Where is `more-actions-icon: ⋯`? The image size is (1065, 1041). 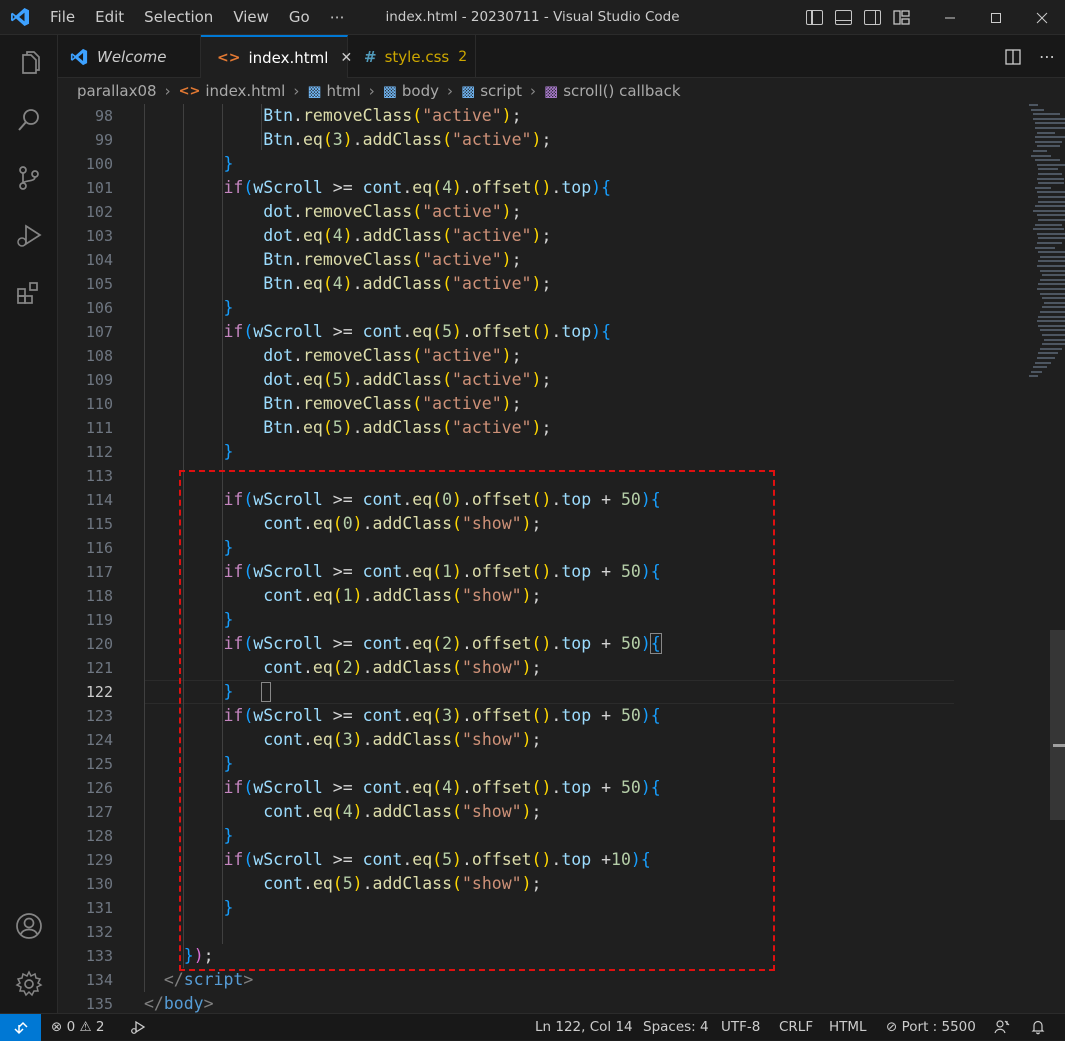 more-actions-icon: ⋯ is located at coordinates (1047, 56).